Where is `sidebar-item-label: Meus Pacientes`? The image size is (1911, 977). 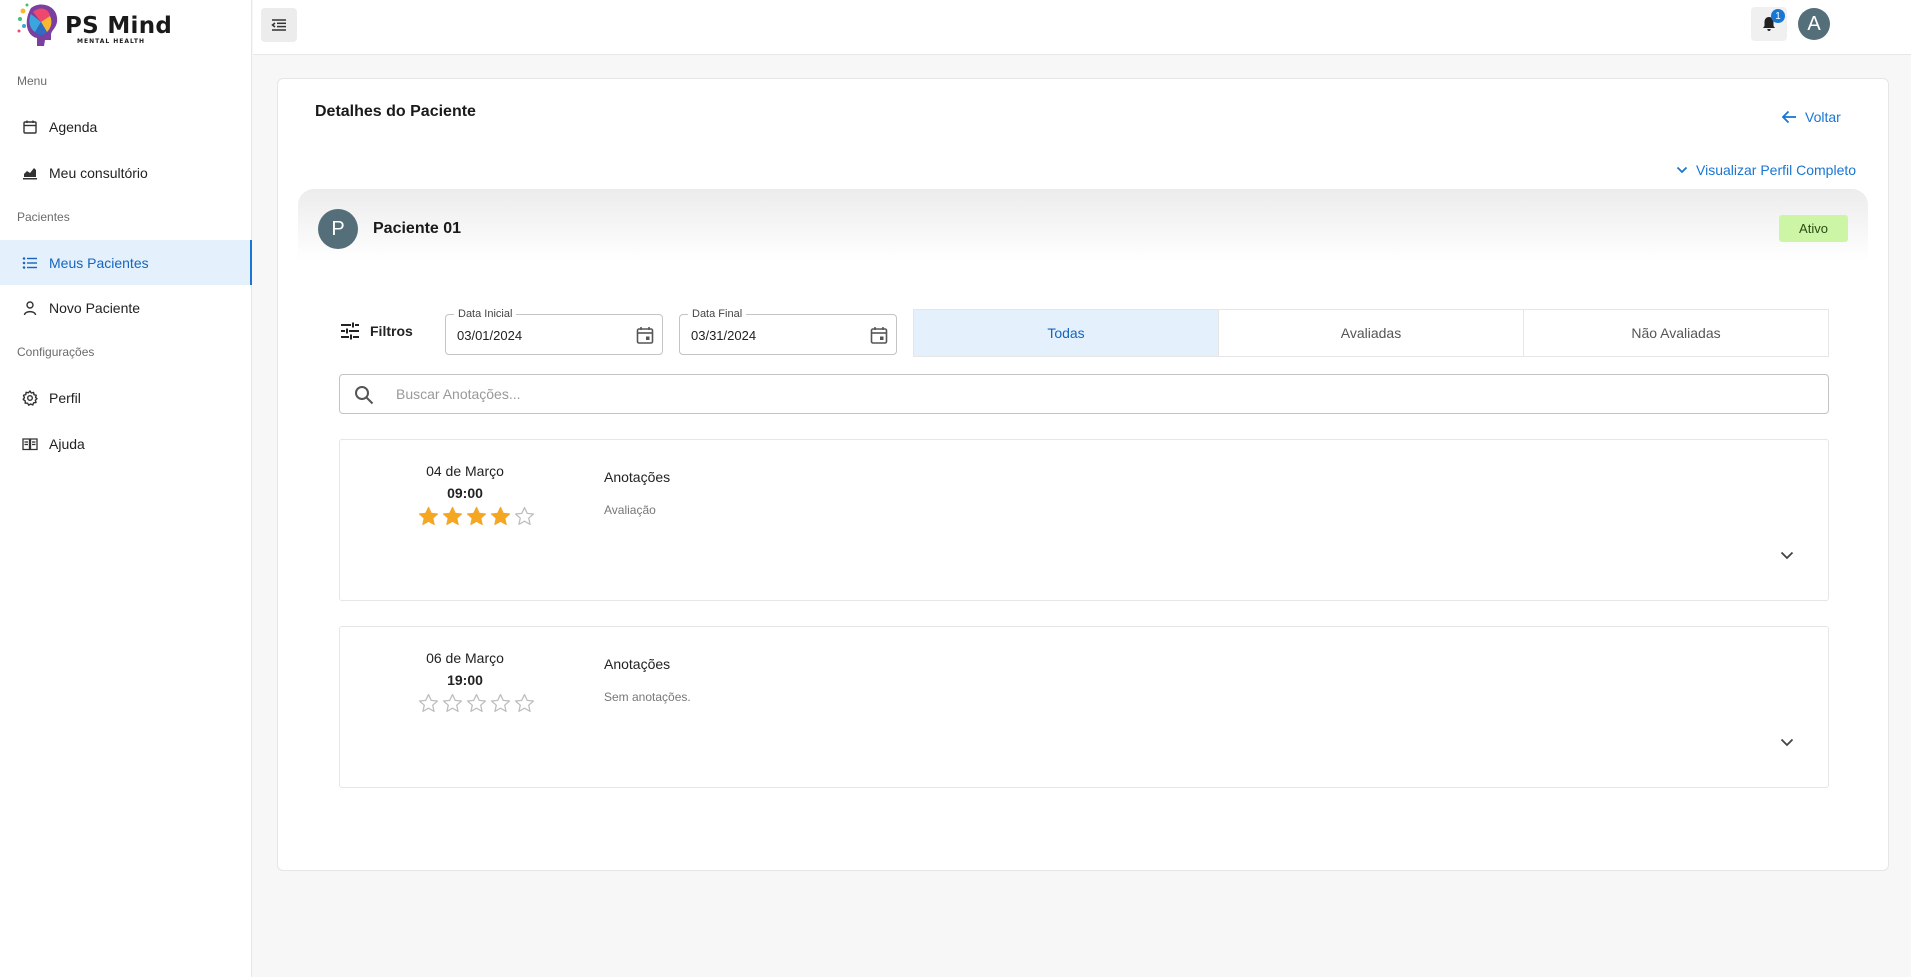 sidebar-item-label: Meus Pacientes is located at coordinates (99, 262).